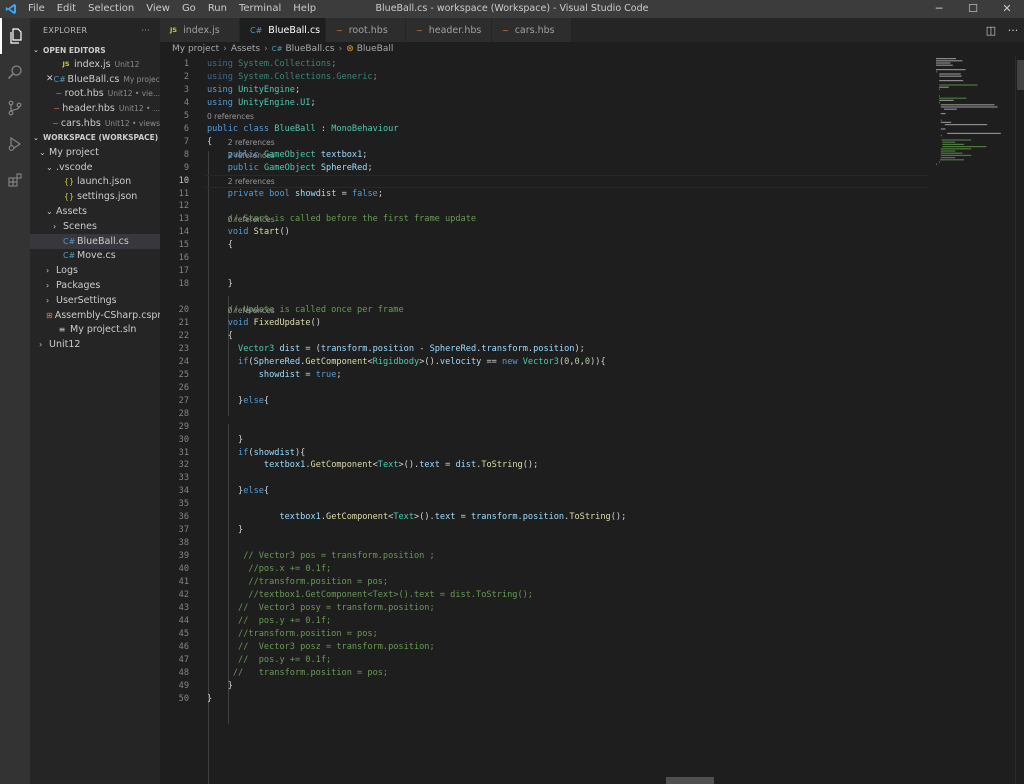 The width and height of the screenshot is (1024, 784). What do you see at coordinates (545, 530) in the screenshot?
I see `code-line: 37 }` at bounding box center [545, 530].